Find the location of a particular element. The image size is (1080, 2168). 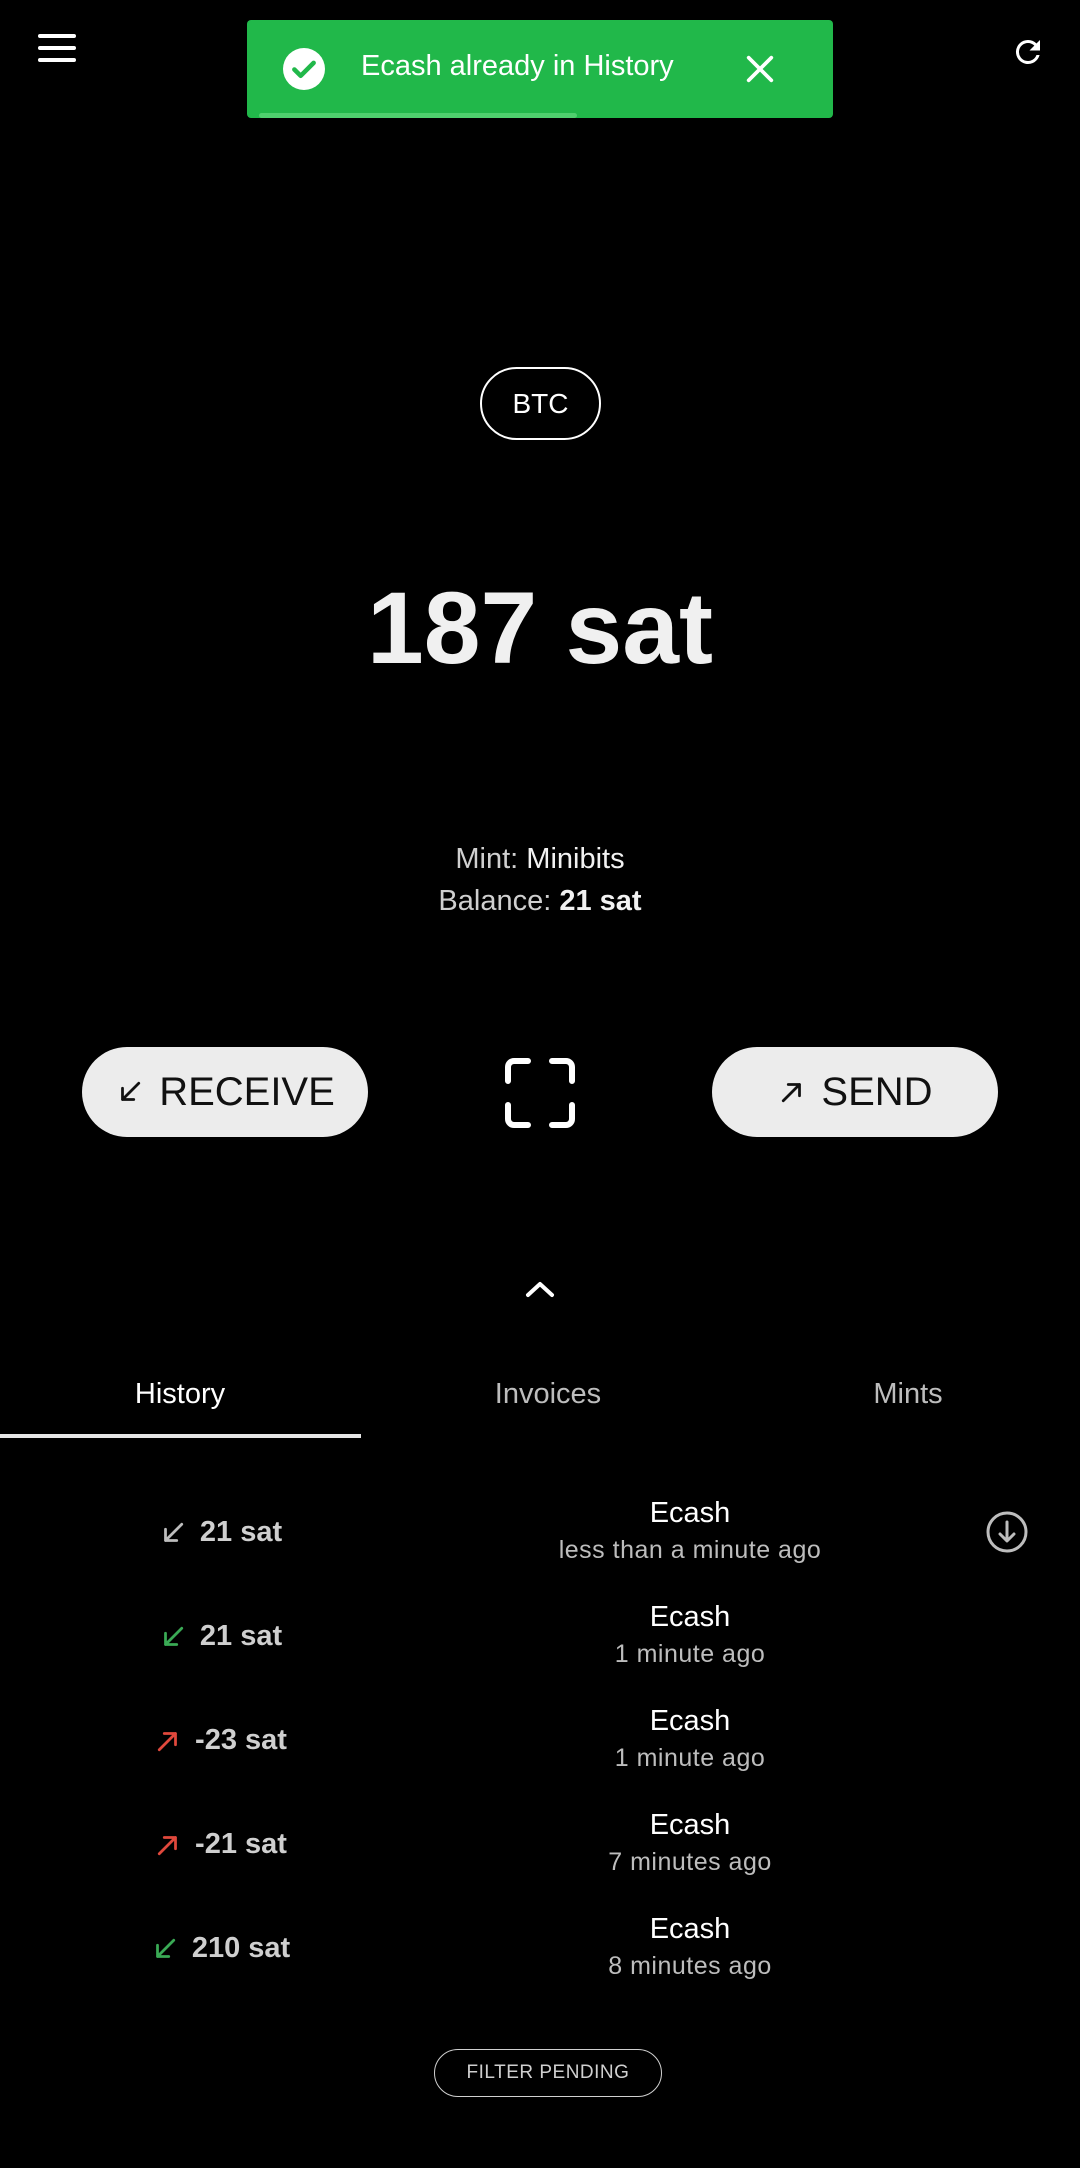

history-amount-cell: -21 sat is located at coordinates (220, 1844).